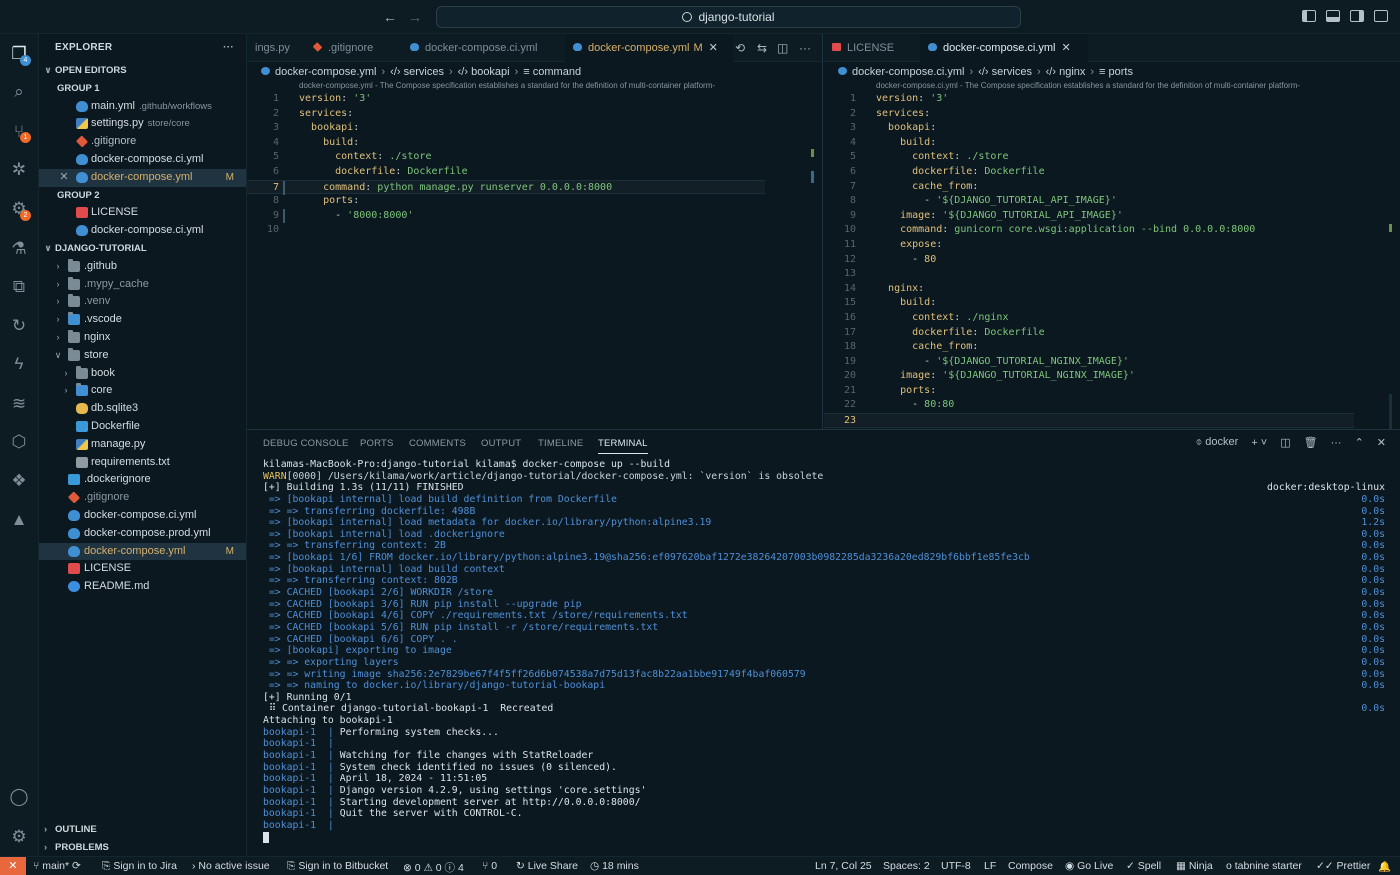  What do you see at coordinates (19, 481) in the screenshot?
I see `python-icon: ❖` at bounding box center [19, 481].